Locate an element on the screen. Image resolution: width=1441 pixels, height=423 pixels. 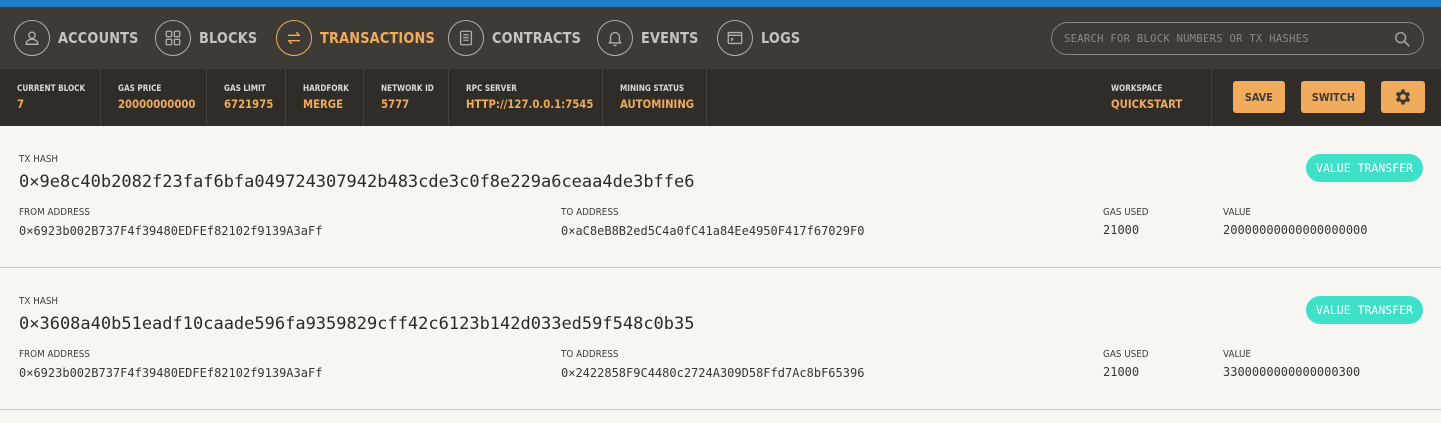
save-button-label: SAVE is located at coordinates (1259, 97).